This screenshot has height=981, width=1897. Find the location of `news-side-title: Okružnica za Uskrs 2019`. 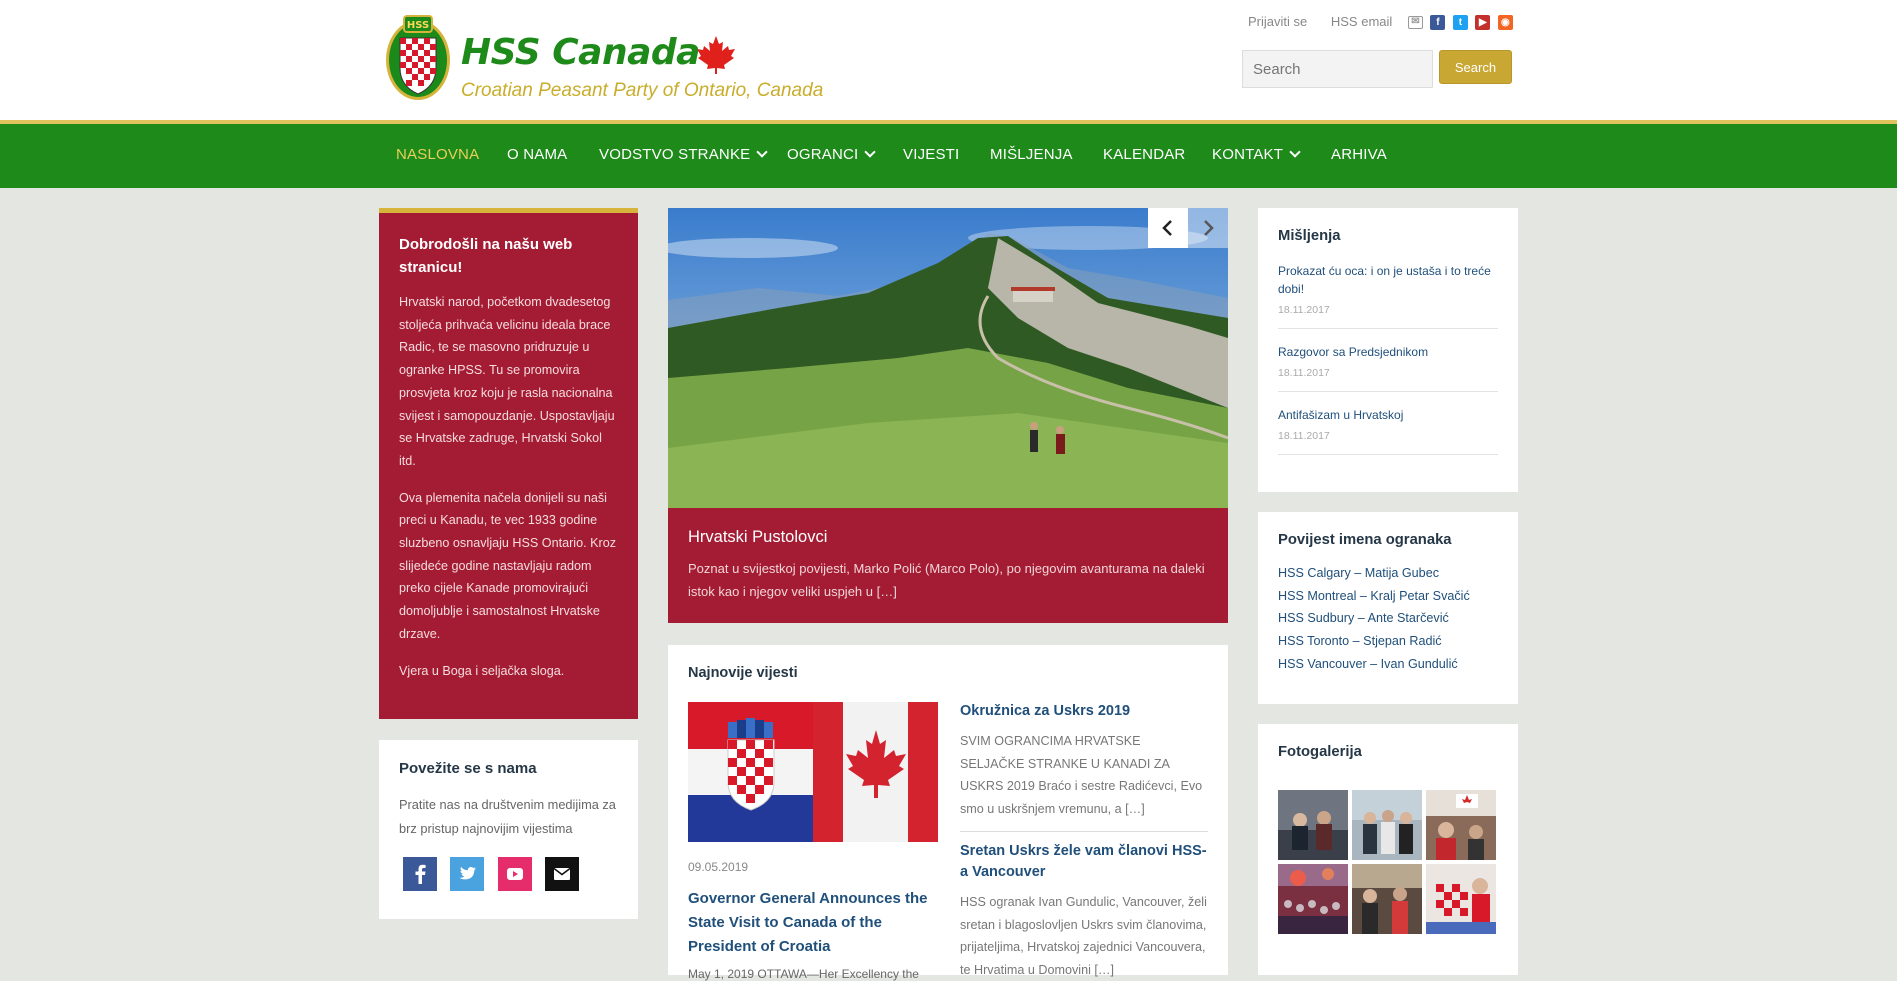

news-side-title: Okružnica za Uskrs 2019 is located at coordinates (1084, 711).